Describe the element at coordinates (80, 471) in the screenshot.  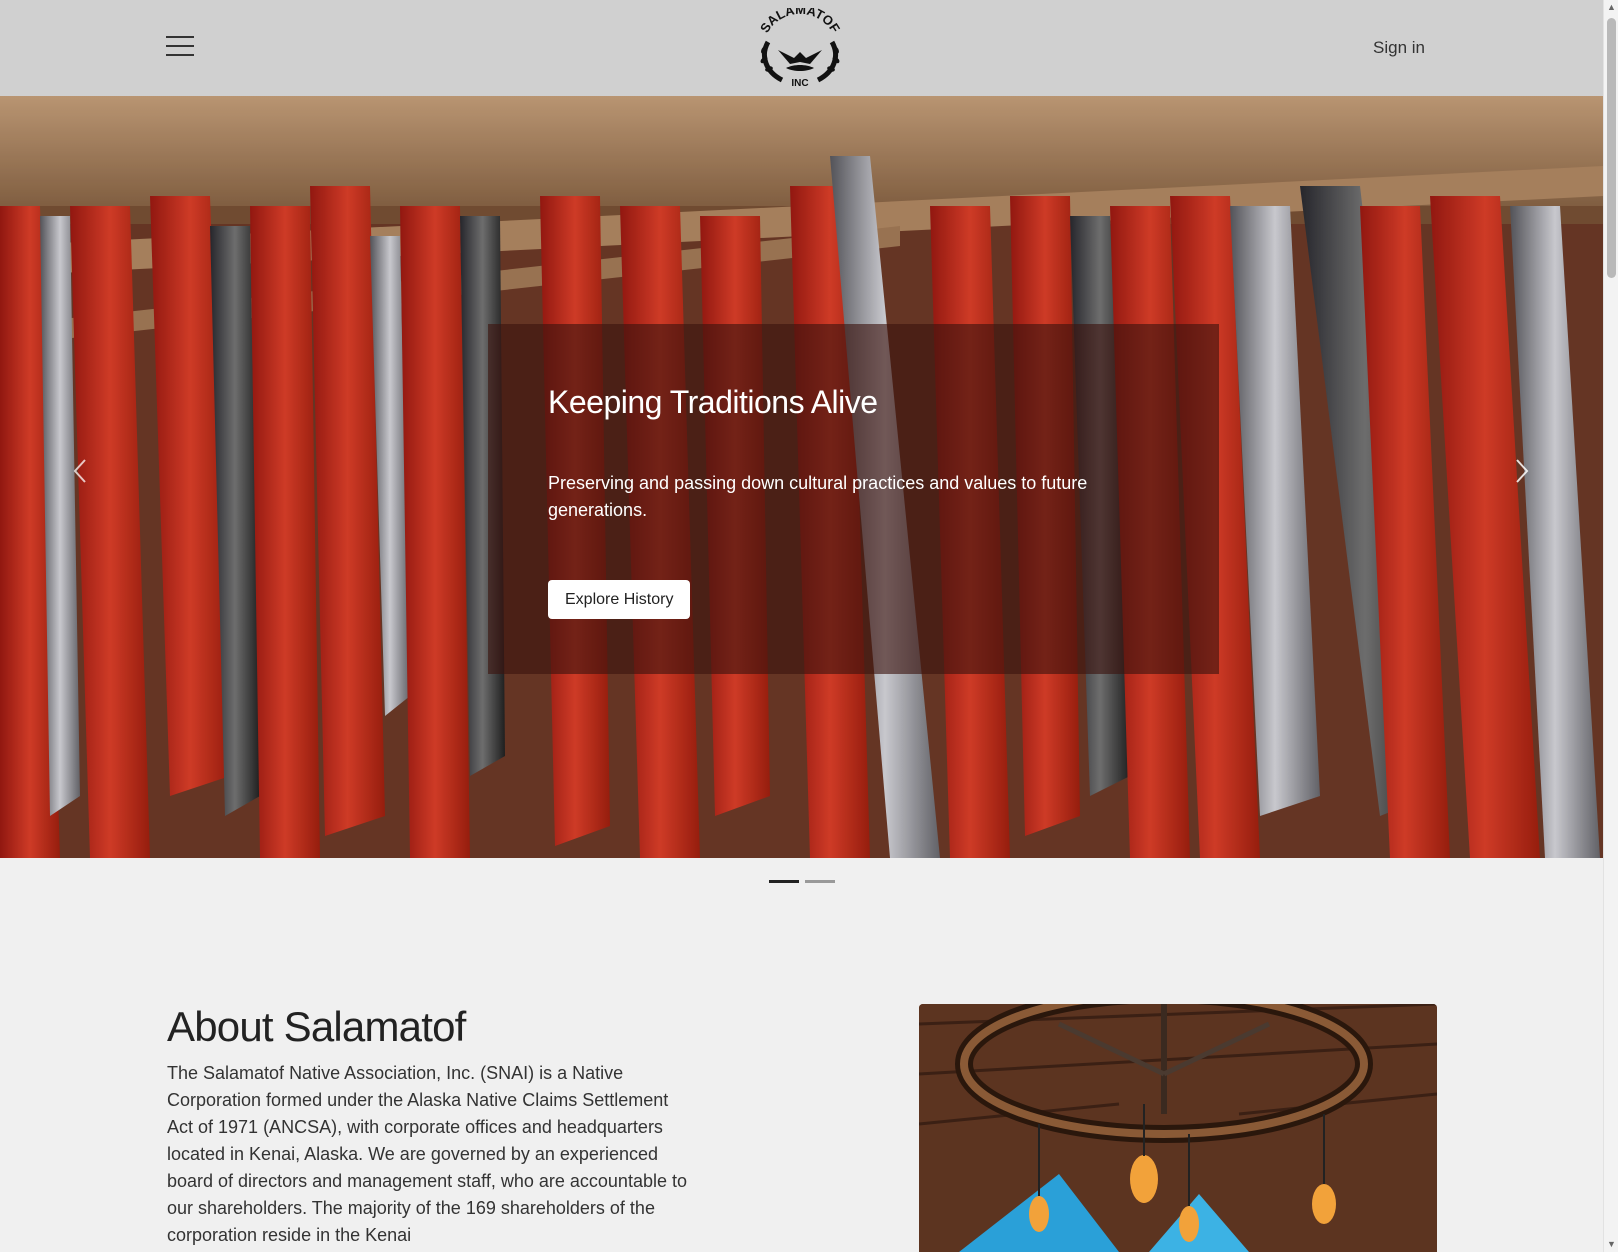
I see `chevron-left-icon` at that location.